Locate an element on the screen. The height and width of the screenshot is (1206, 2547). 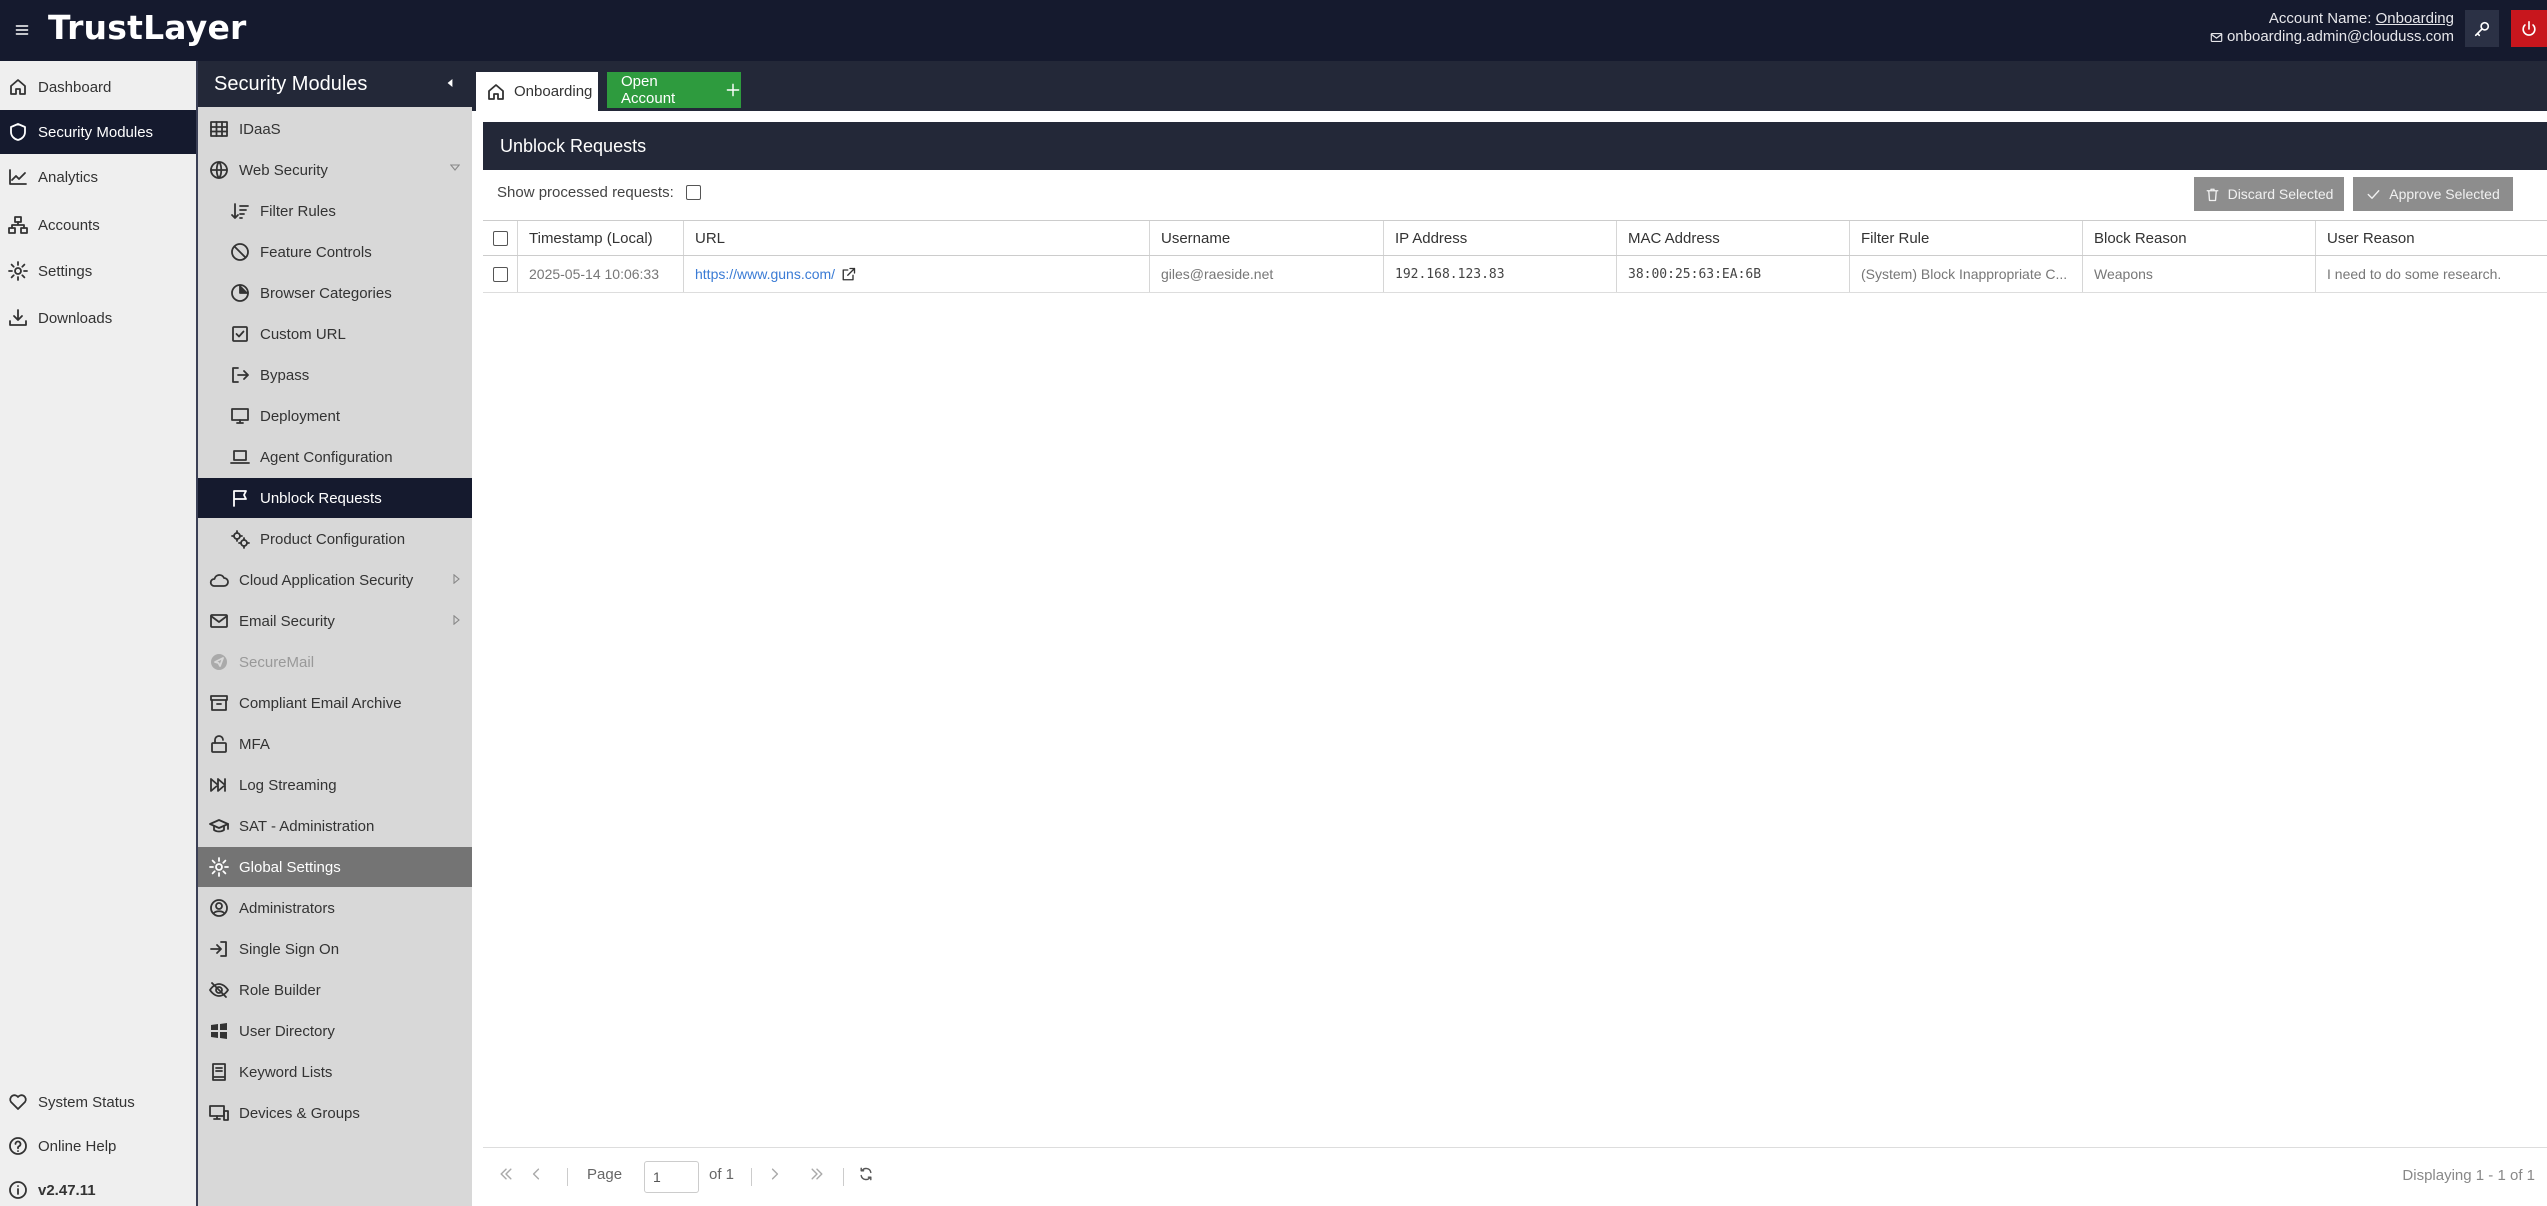
module-item-single-sign-on: Single Sign On is located at coordinates (335, 949).